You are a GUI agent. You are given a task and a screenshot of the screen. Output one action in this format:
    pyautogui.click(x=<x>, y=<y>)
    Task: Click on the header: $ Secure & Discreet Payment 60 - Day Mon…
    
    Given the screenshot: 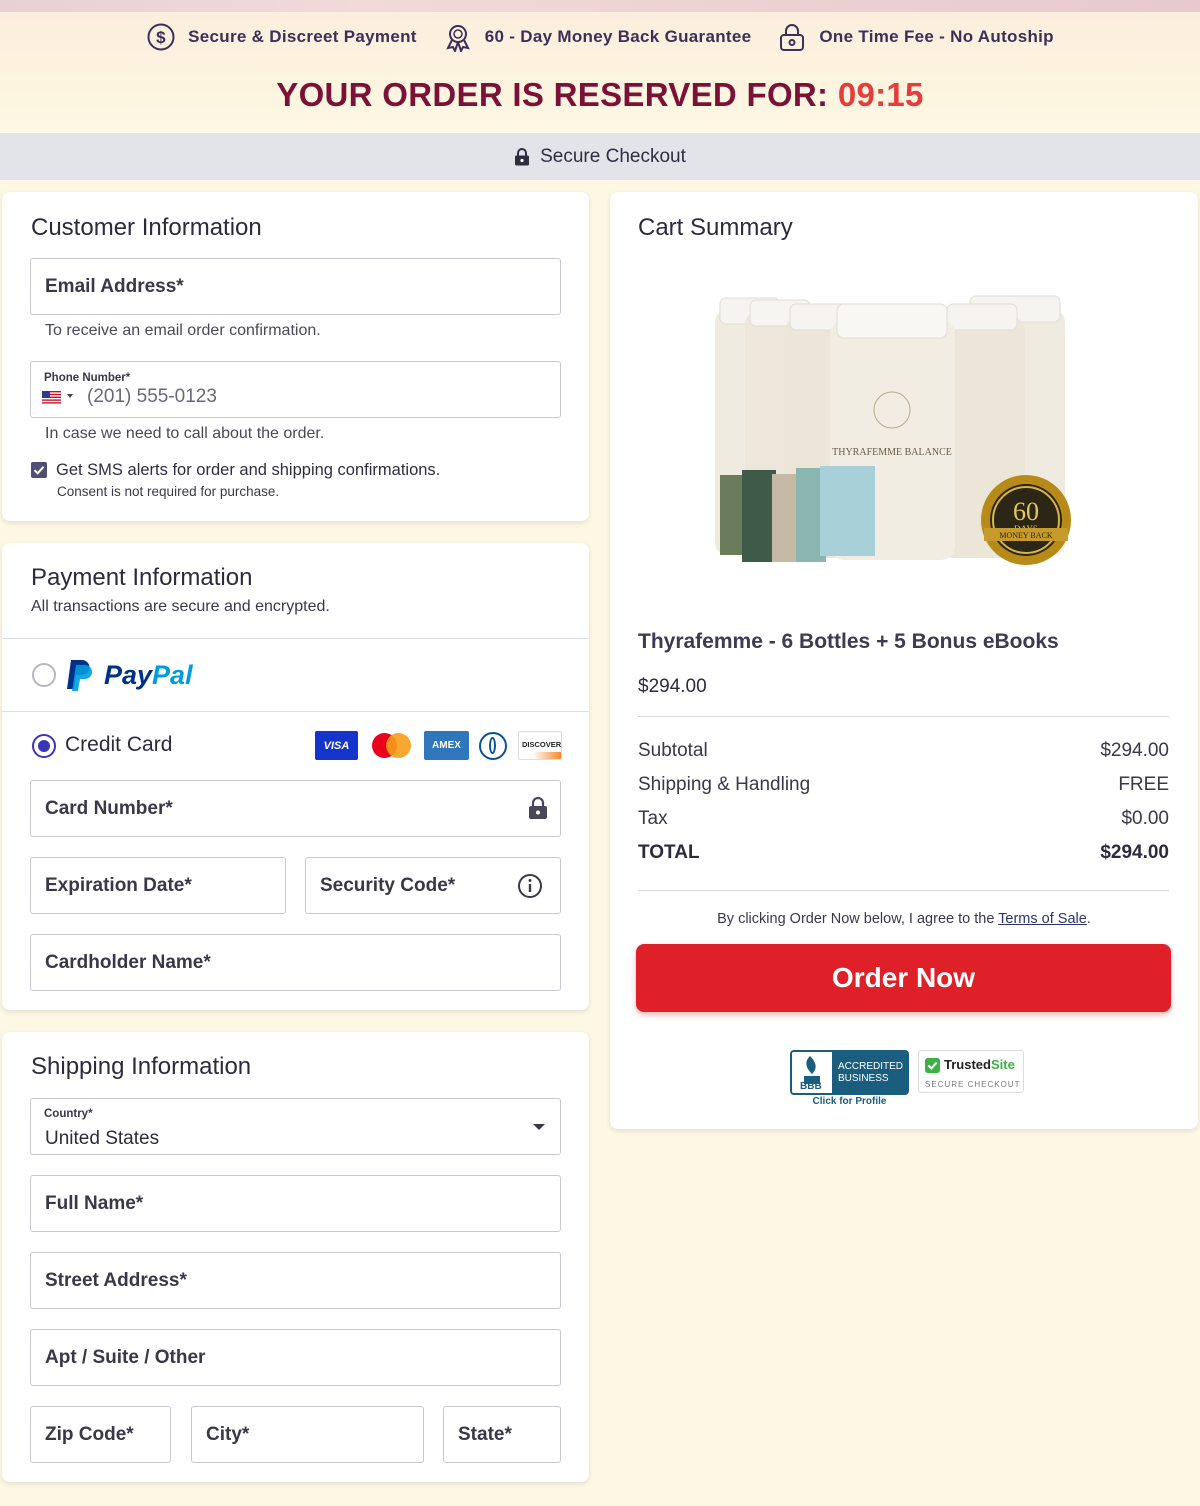 What is the action you would take?
    pyautogui.click(x=600, y=72)
    